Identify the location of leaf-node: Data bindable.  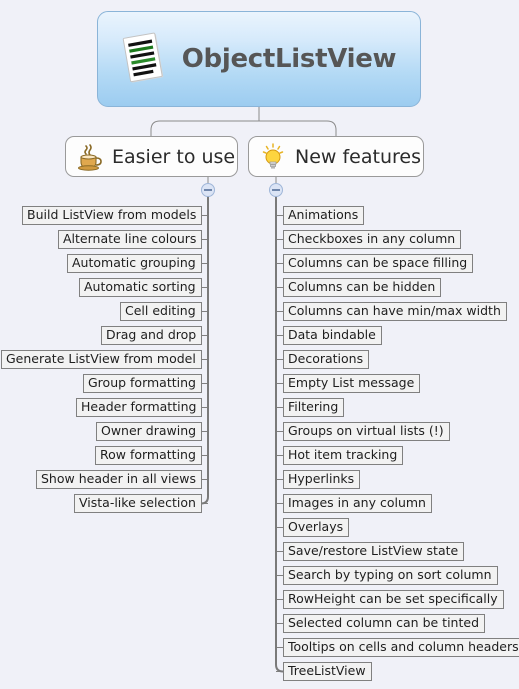
(332, 335).